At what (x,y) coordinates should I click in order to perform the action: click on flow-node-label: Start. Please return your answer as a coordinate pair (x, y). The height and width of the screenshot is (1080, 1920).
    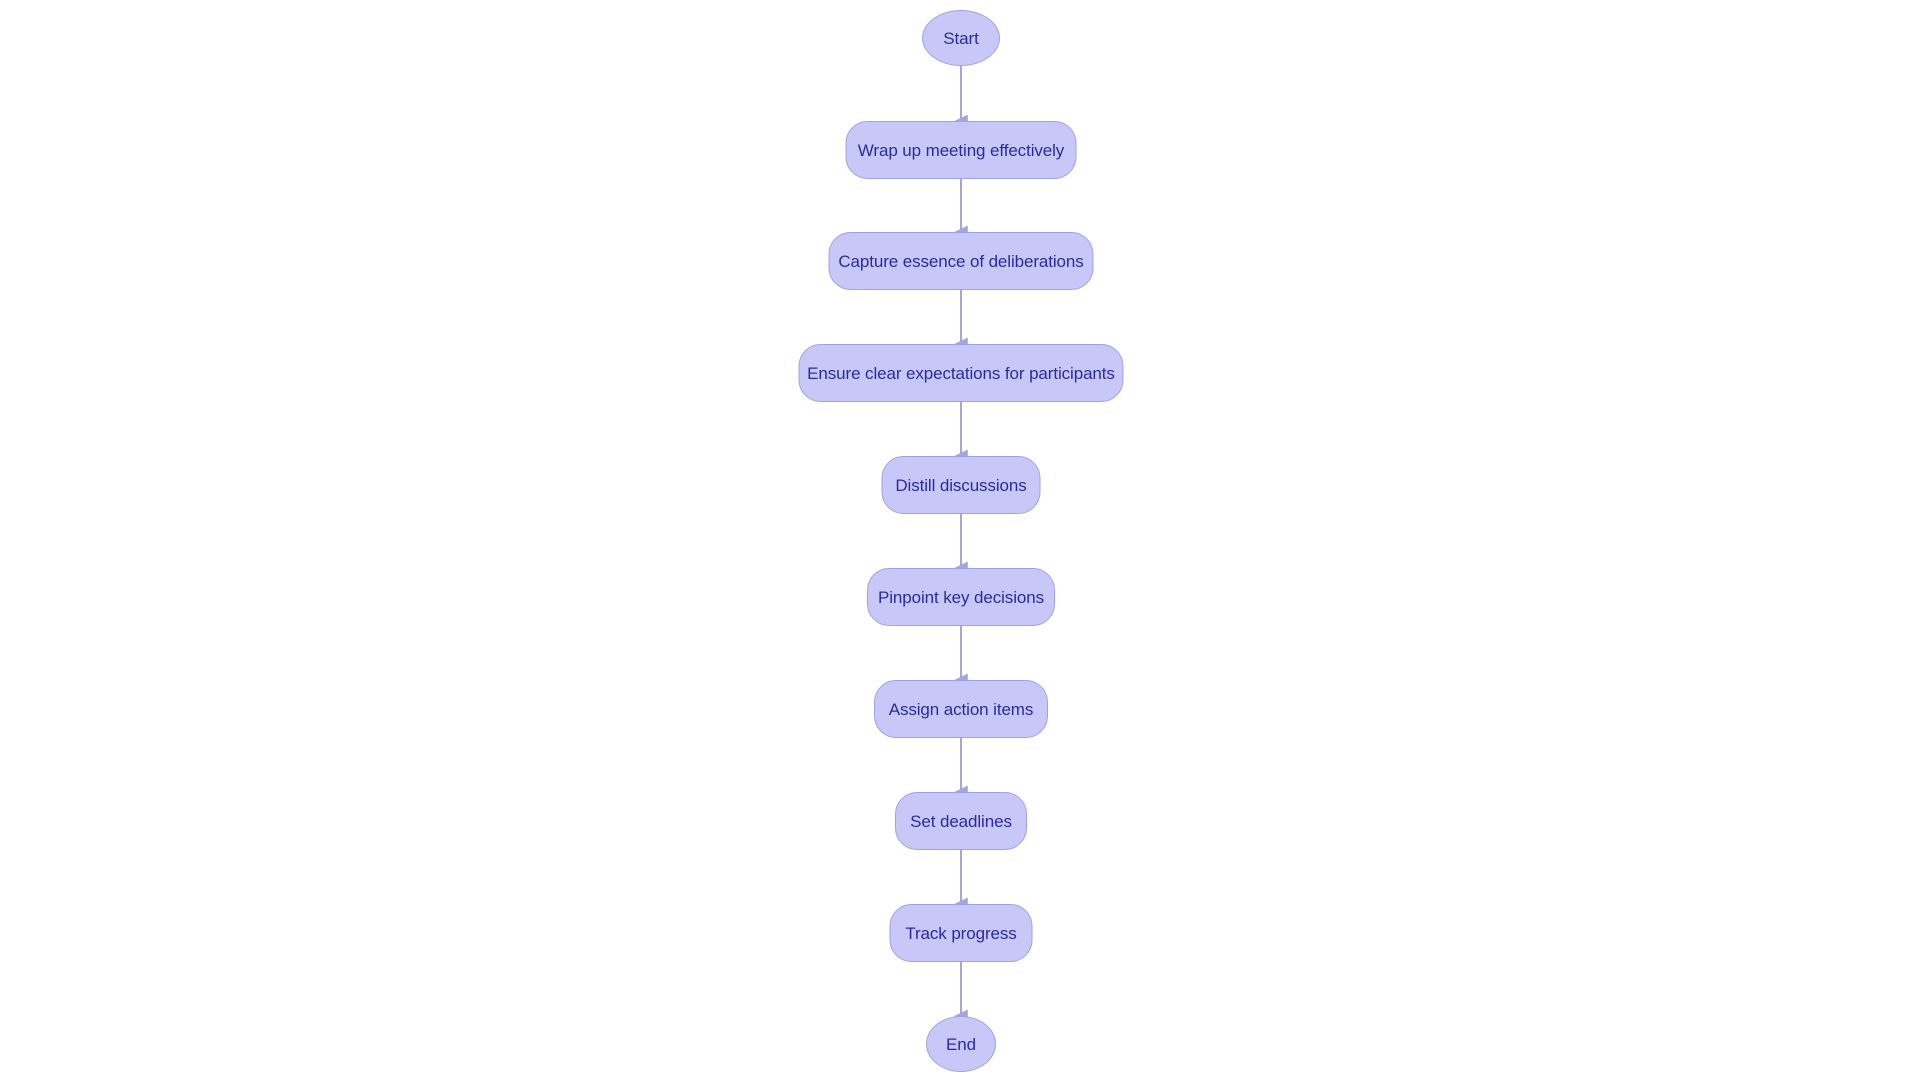
    Looking at the image, I should click on (961, 38).